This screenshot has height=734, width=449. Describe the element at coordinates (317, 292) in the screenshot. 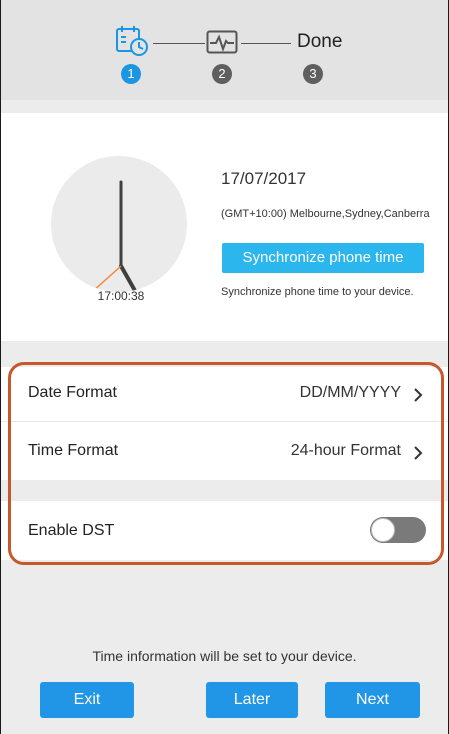

I see `sync-hint-text: Synchronize phone time to your device.` at that location.